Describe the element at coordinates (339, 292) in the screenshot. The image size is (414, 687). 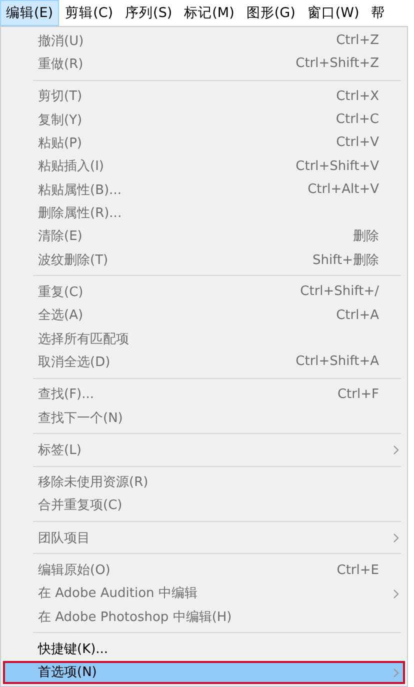
I see `shortcut-label: Ctrl+Shift+/` at that location.